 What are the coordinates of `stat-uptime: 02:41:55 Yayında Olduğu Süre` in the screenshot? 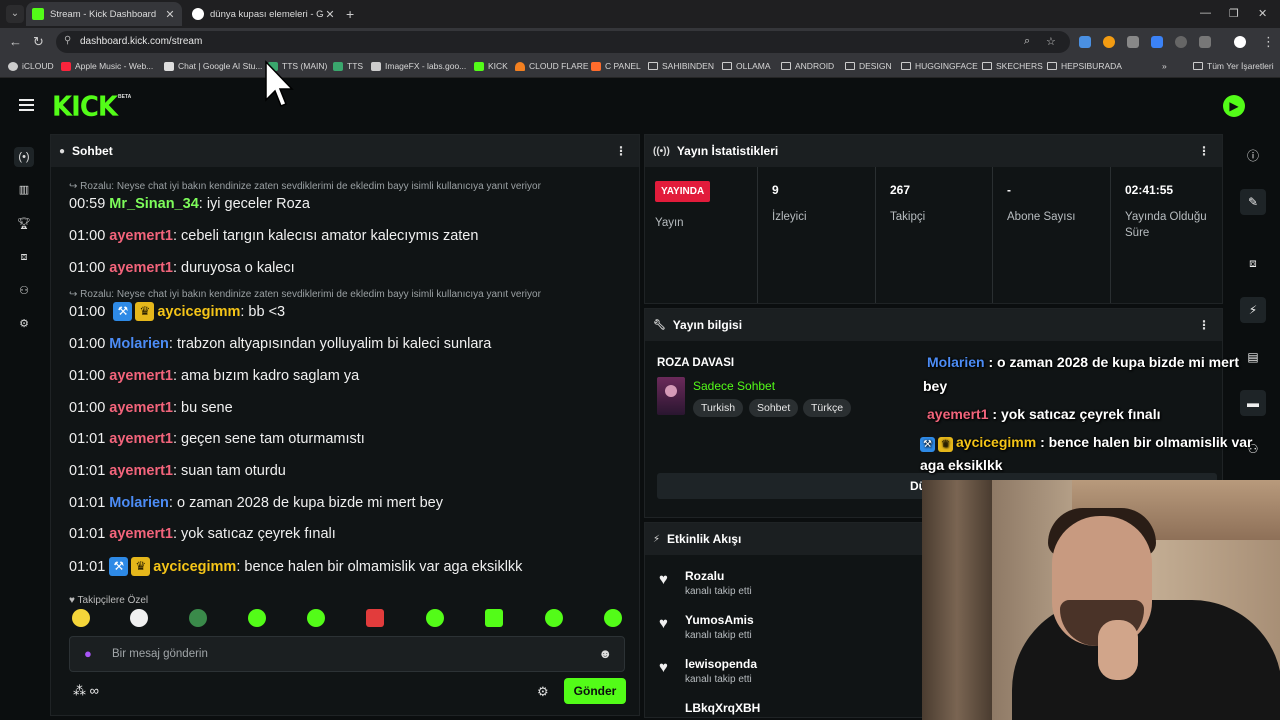 It's located at (1167, 235).